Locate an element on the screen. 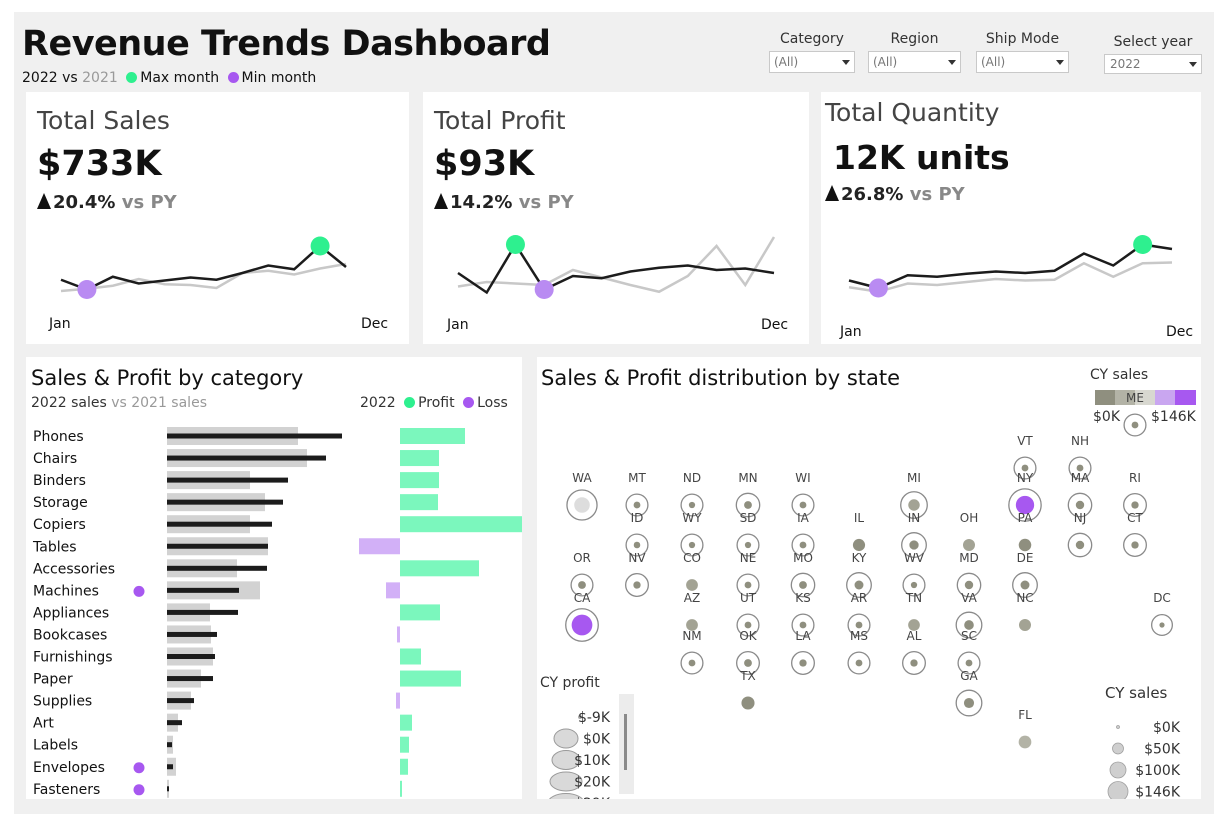 The width and height of the screenshot is (1227, 827). state-code-label: NY is located at coordinates (1025, 478).